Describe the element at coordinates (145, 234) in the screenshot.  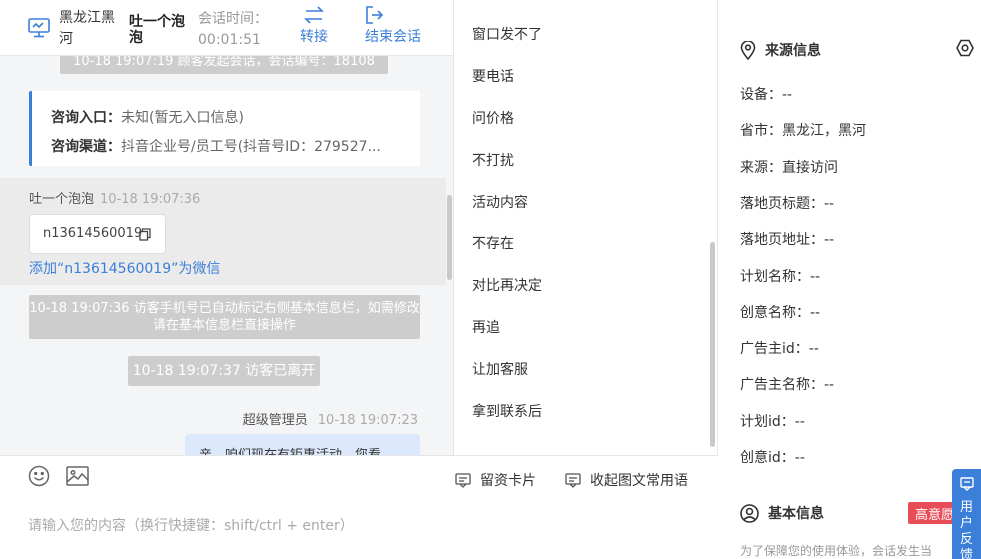
I see `copy-icon` at that location.